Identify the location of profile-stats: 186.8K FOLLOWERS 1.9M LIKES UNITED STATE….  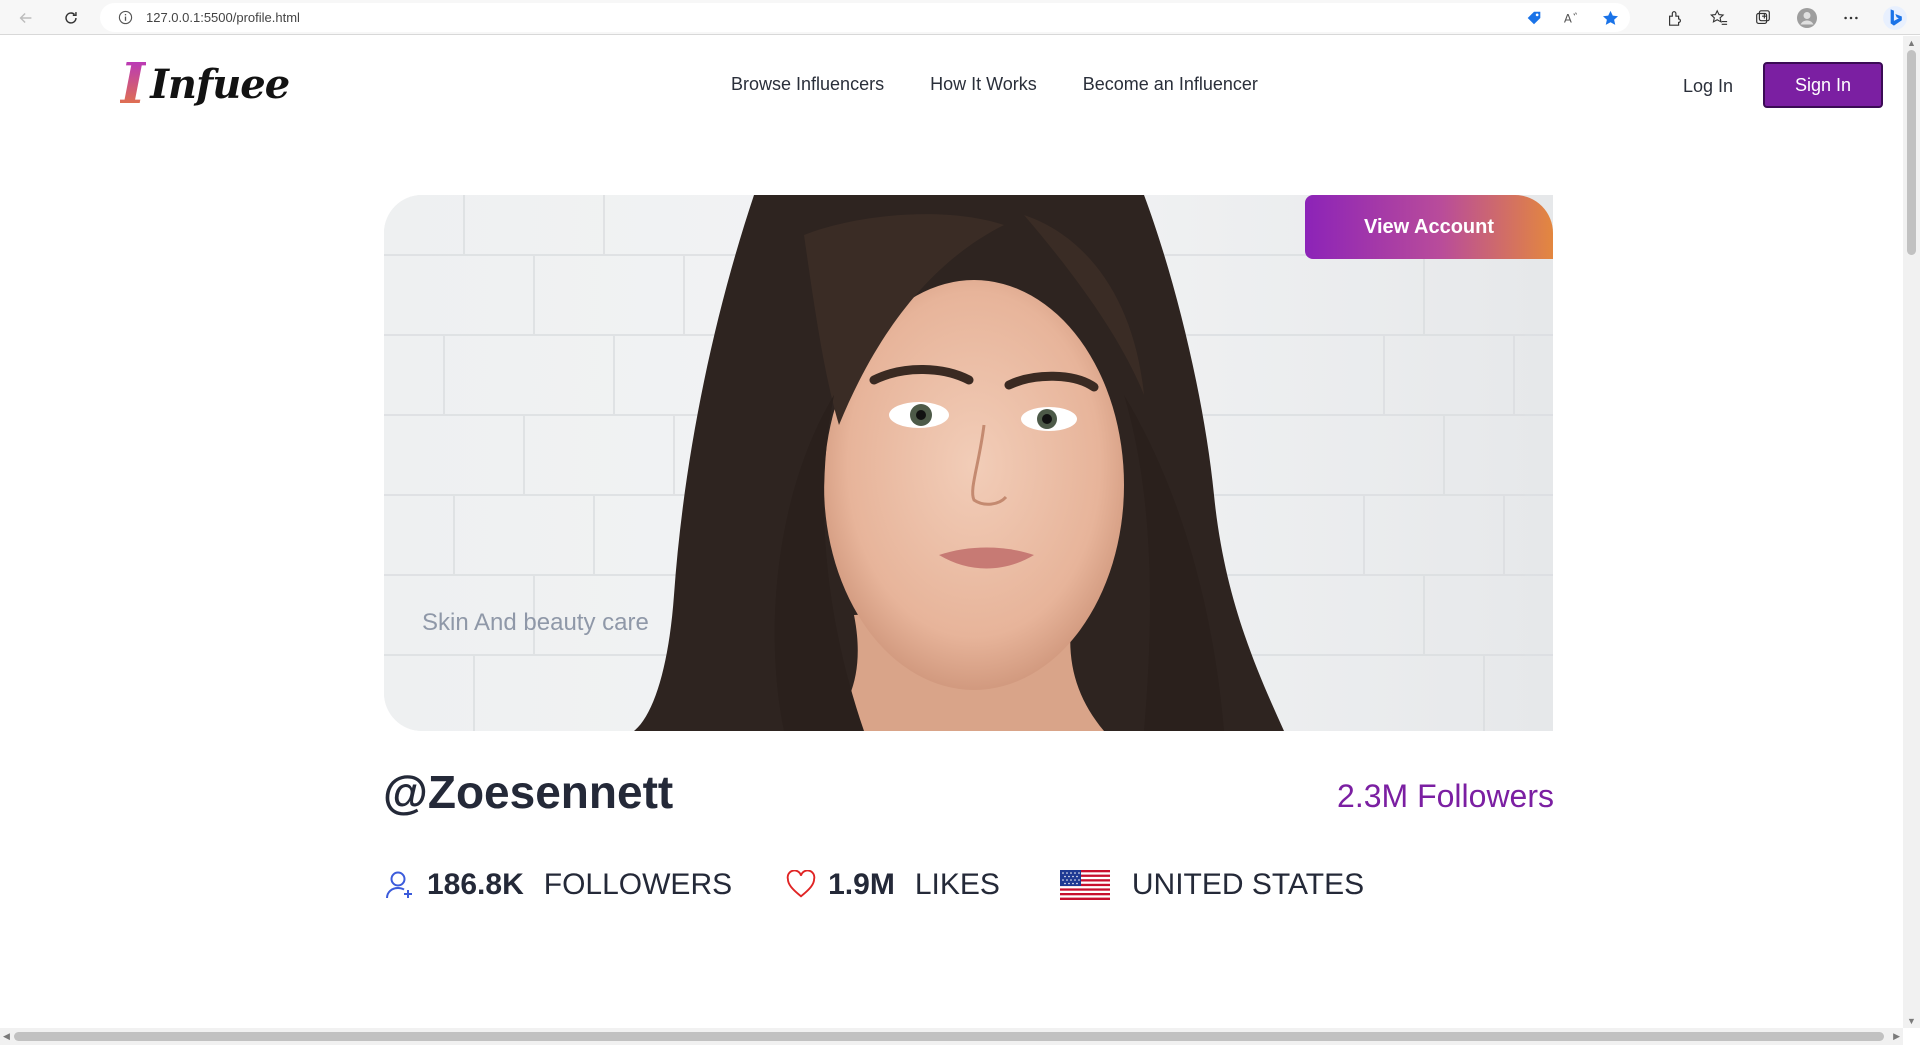
(873, 885).